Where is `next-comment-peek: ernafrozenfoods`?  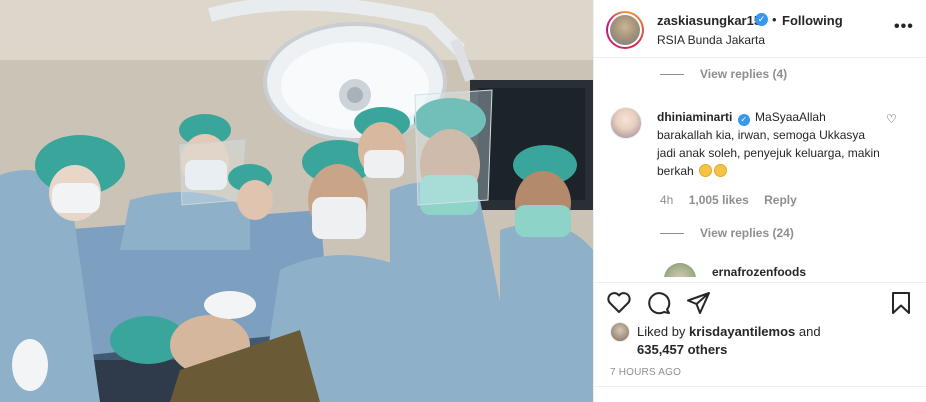
next-comment-peek: ernafrozenfoods is located at coordinates (784, 270).